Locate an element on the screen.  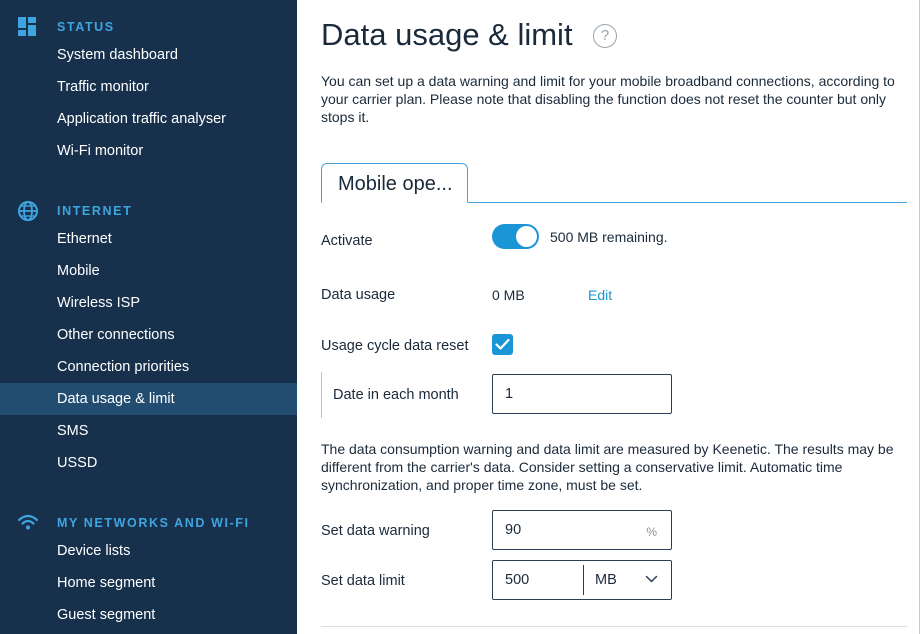
sidebar-item-home-segment: Home segment is located at coordinates (148, 583).